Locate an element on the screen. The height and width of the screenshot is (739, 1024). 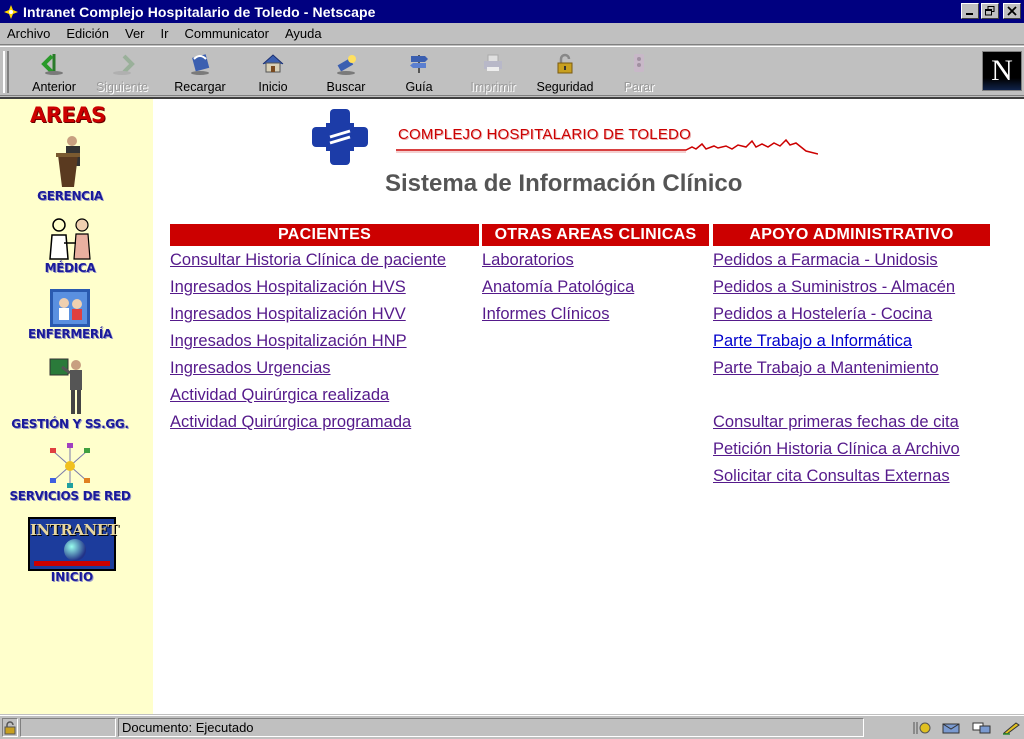
lectern-speaker-icon is located at coordinates (70, 161).